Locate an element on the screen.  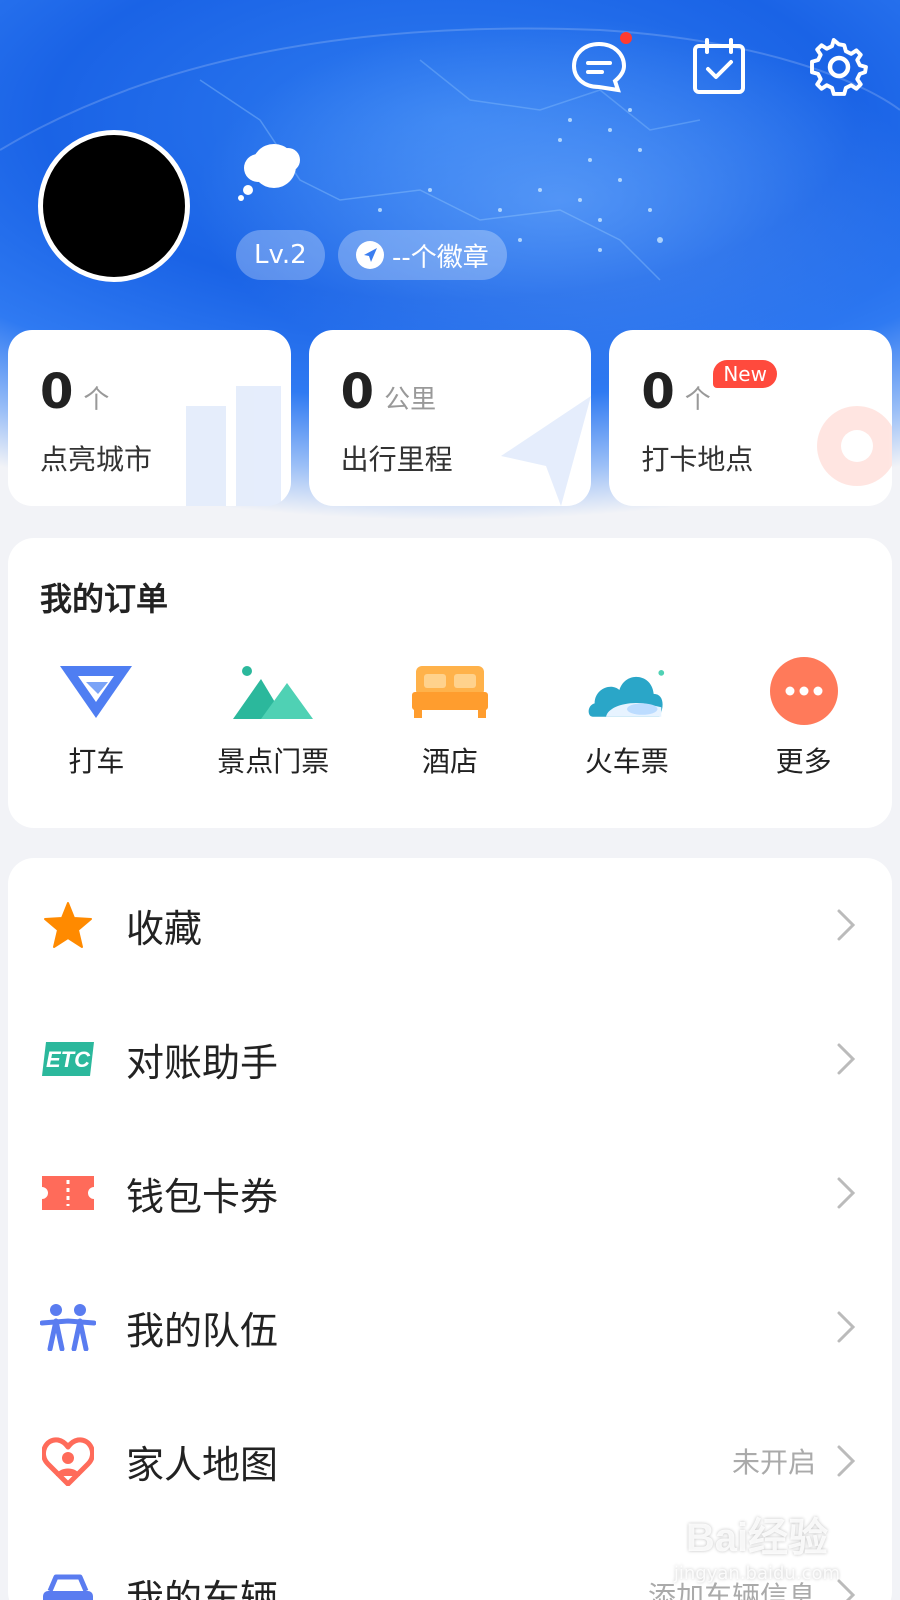
menu-item-reconciliation: ETC 对账助手 is located at coordinates (450, 1059).